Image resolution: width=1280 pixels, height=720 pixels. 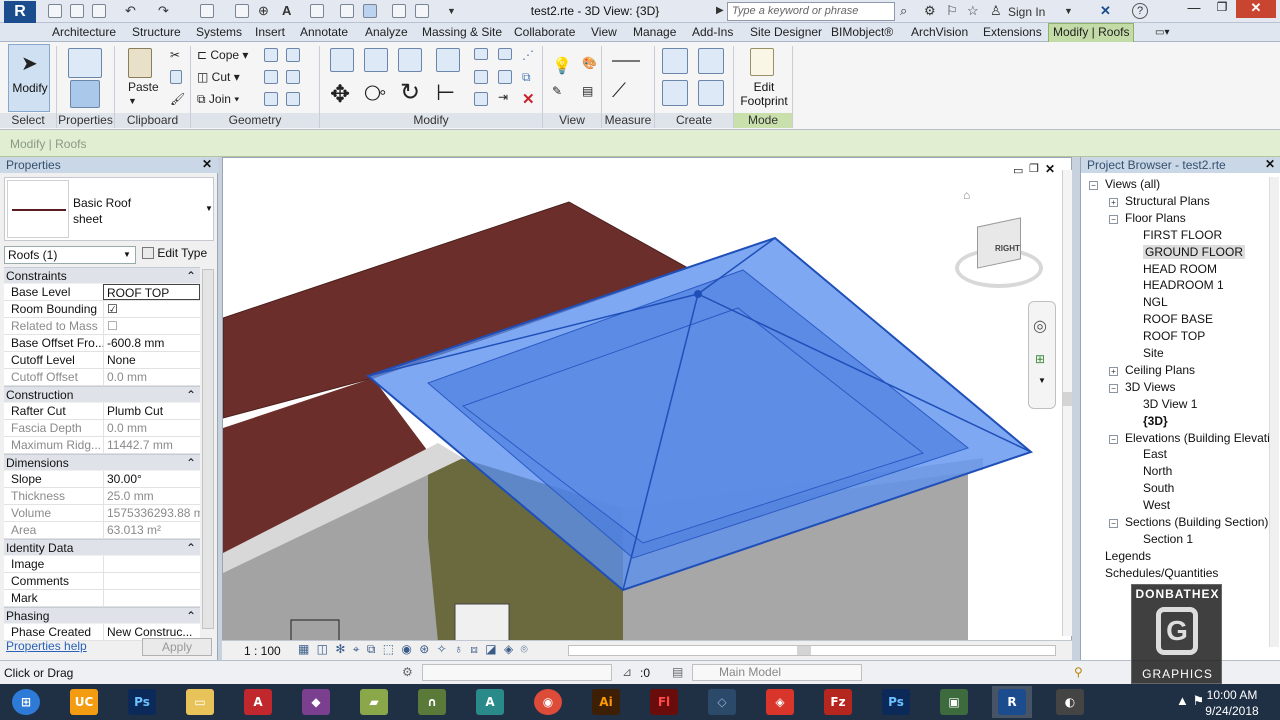 What do you see at coordinates (777, 672) in the screenshot?
I see `design-option-select: Main Model` at bounding box center [777, 672].